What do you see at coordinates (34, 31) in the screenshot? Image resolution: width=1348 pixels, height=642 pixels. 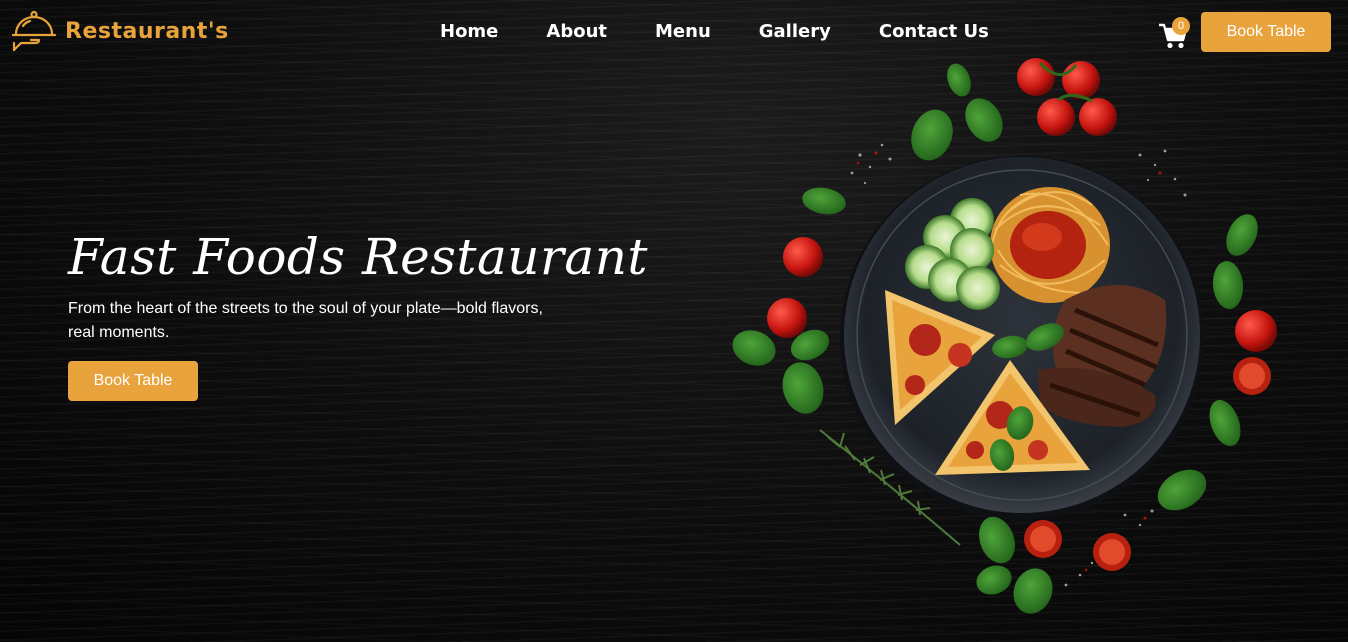 I see `serving-cloche-icon` at bounding box center [34, 31].